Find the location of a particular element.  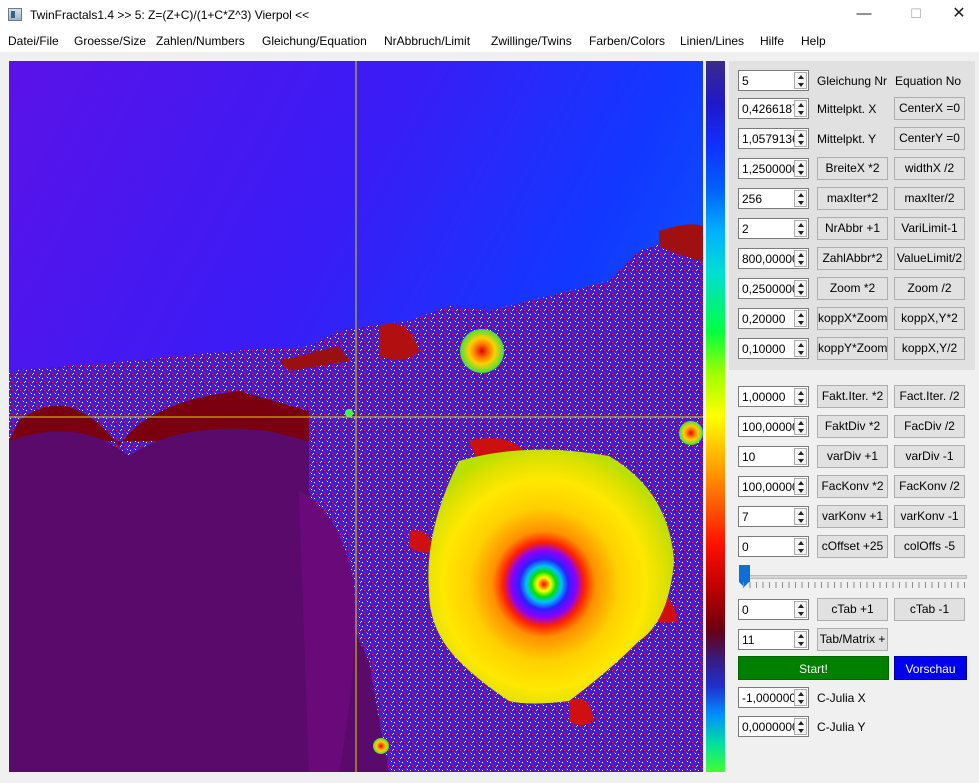

ctab-dec-button: cTab -1 is located at coordinates (929, 609).